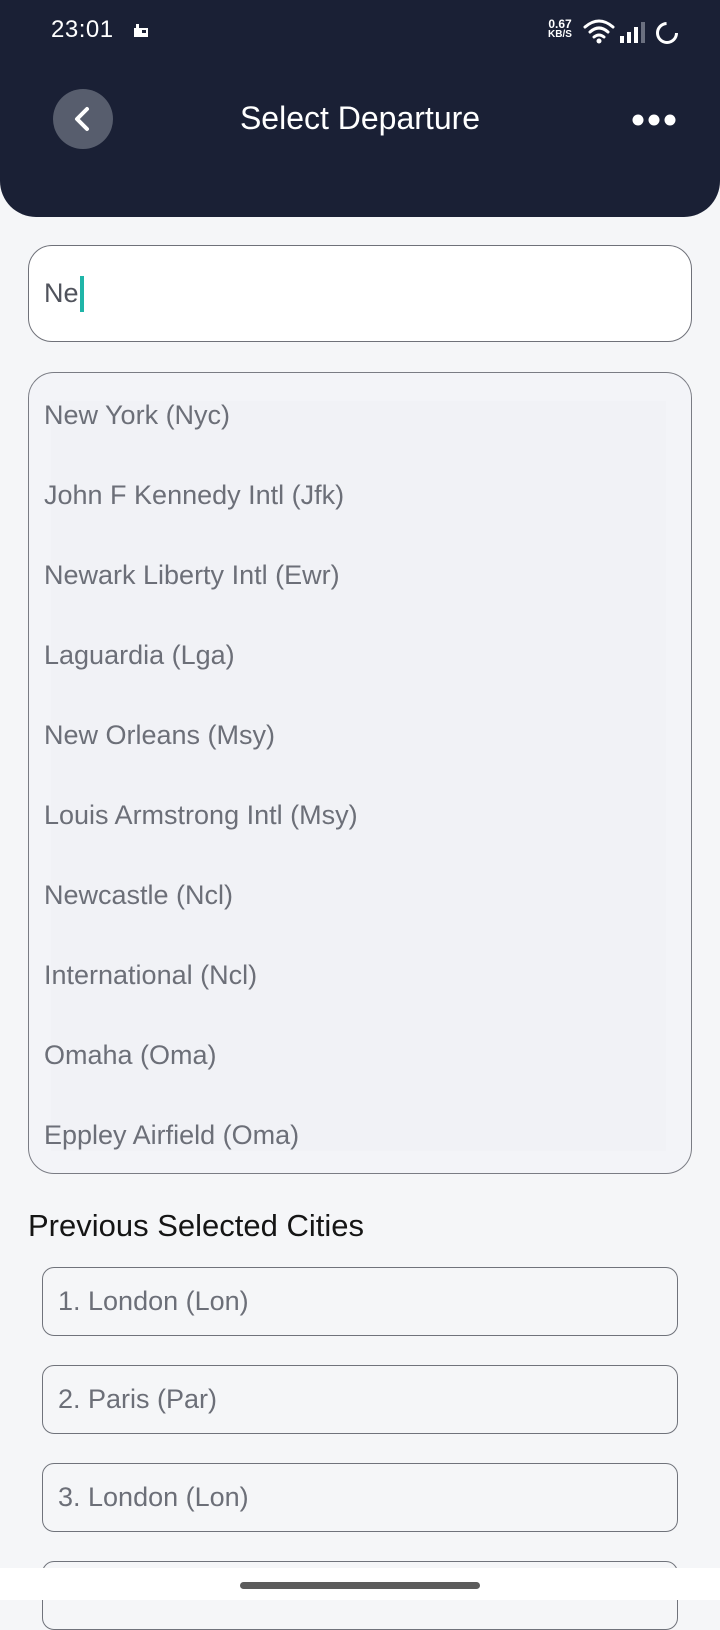  Describe the element at coordinates (632, 32) in the screenshot. I see `signal-icon` at that location.